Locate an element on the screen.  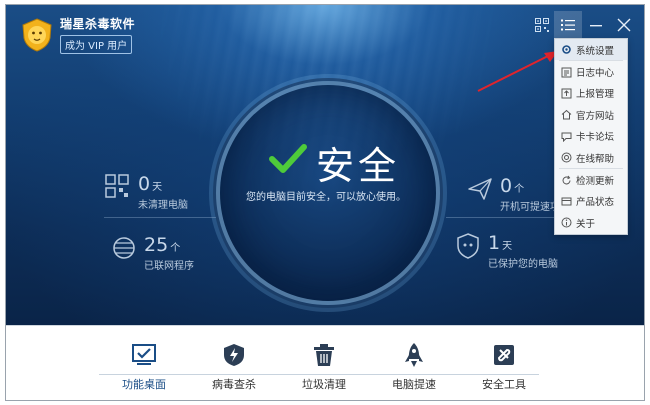
minimize-button is located at coordinates (596, 25).